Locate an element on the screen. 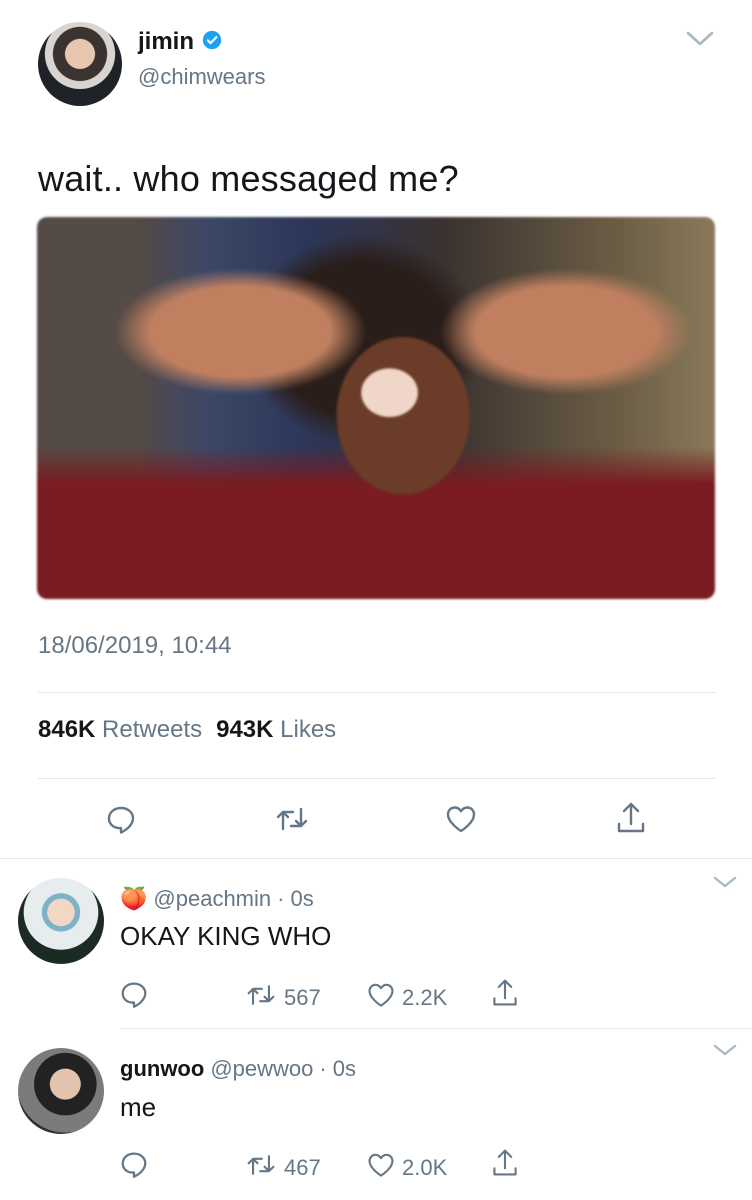  retweets-label: Retweets is located at coordinates (152, 729).